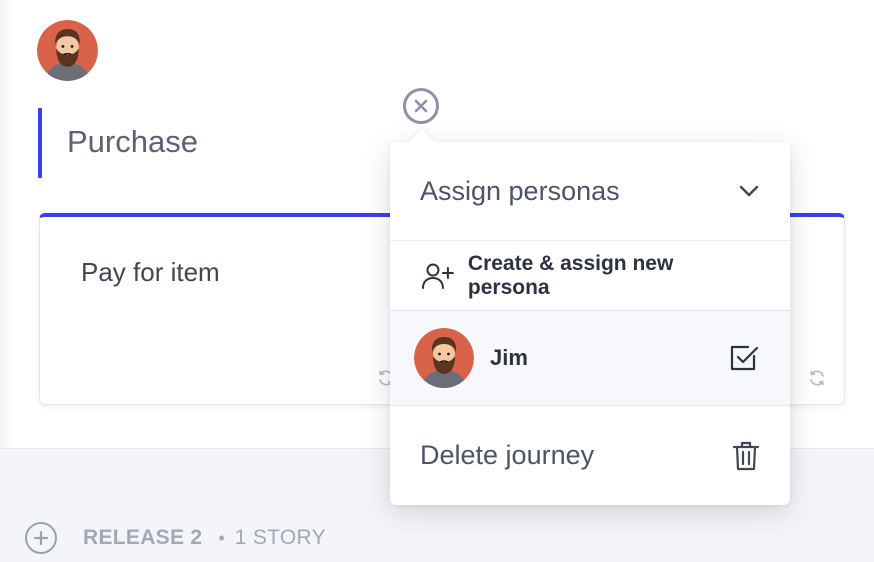 The width and height of the screenshot is (874, 562). What do you see at coordinates (570, 275) in the screenshot?
I see `create-persona-label: Create & assign new persona` at bounding box center [570, 275].